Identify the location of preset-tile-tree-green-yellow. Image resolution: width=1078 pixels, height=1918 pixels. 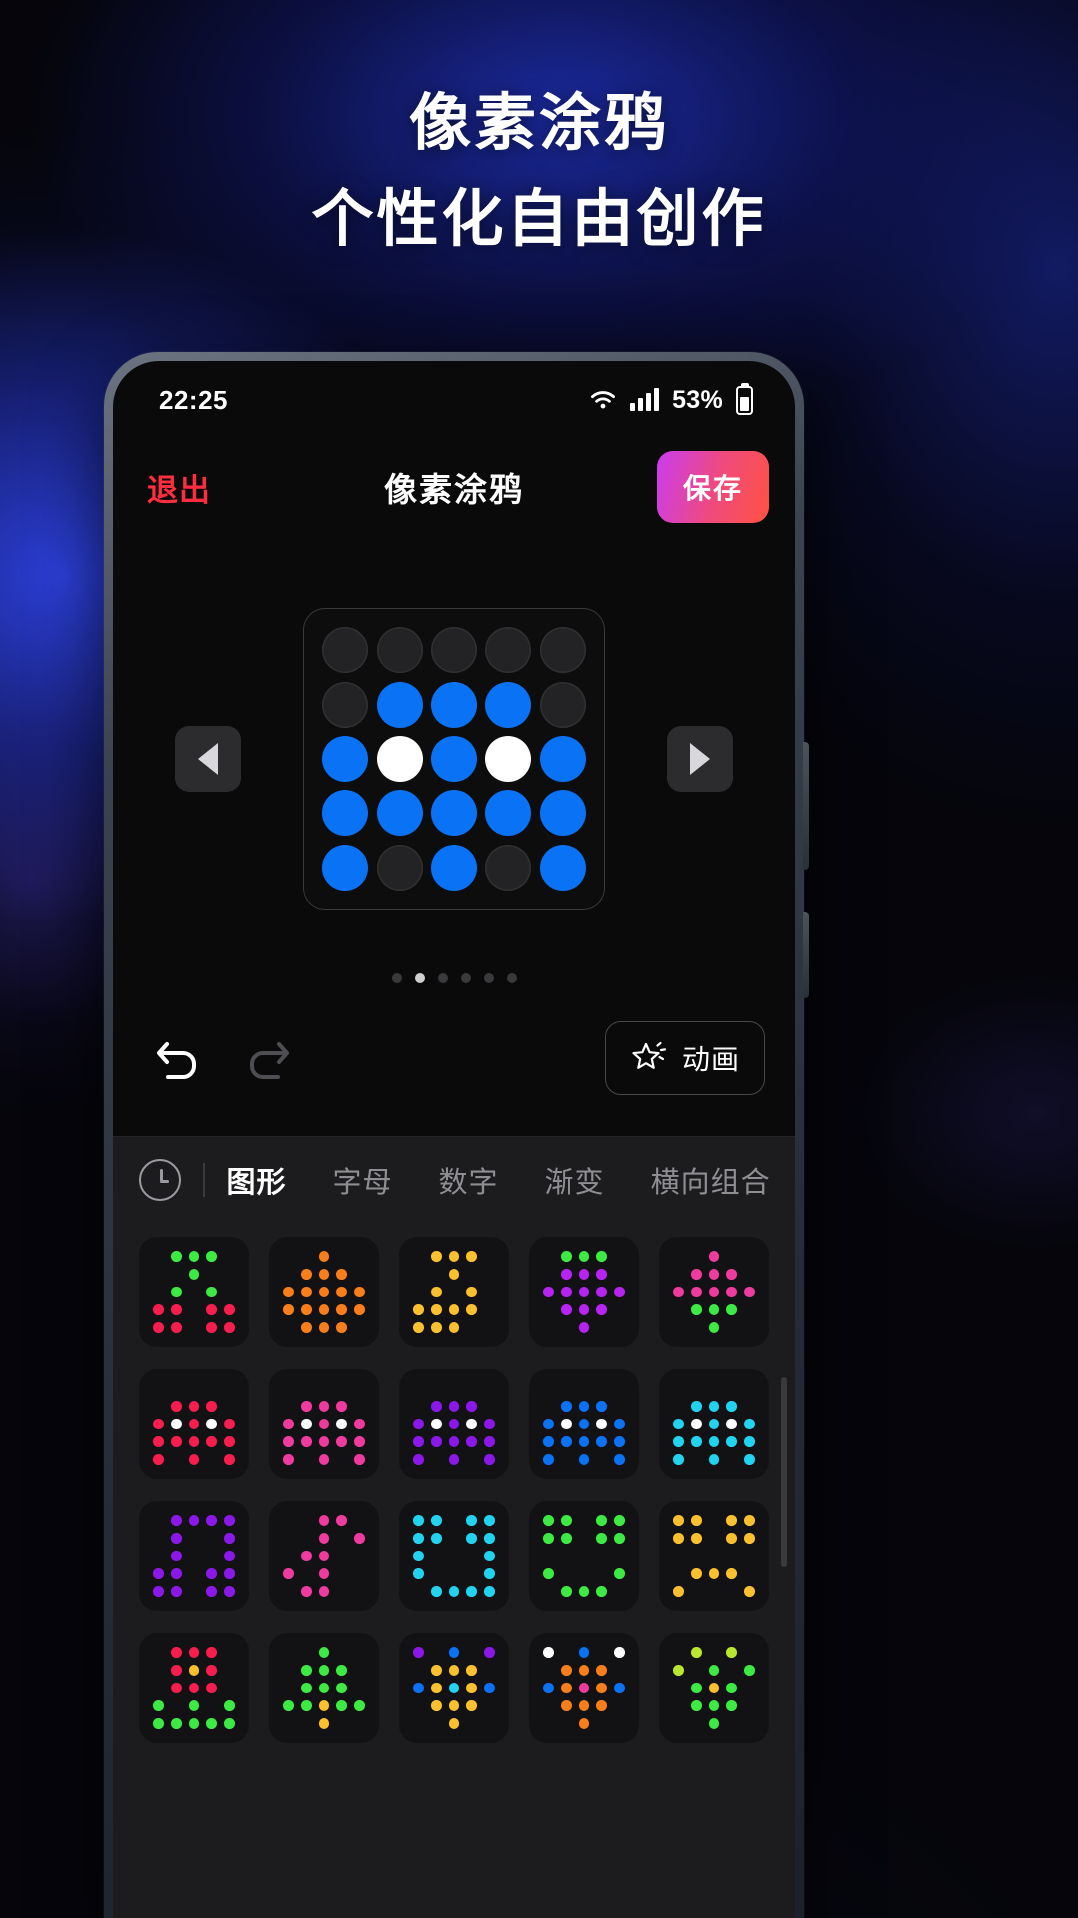
(324, 1688).